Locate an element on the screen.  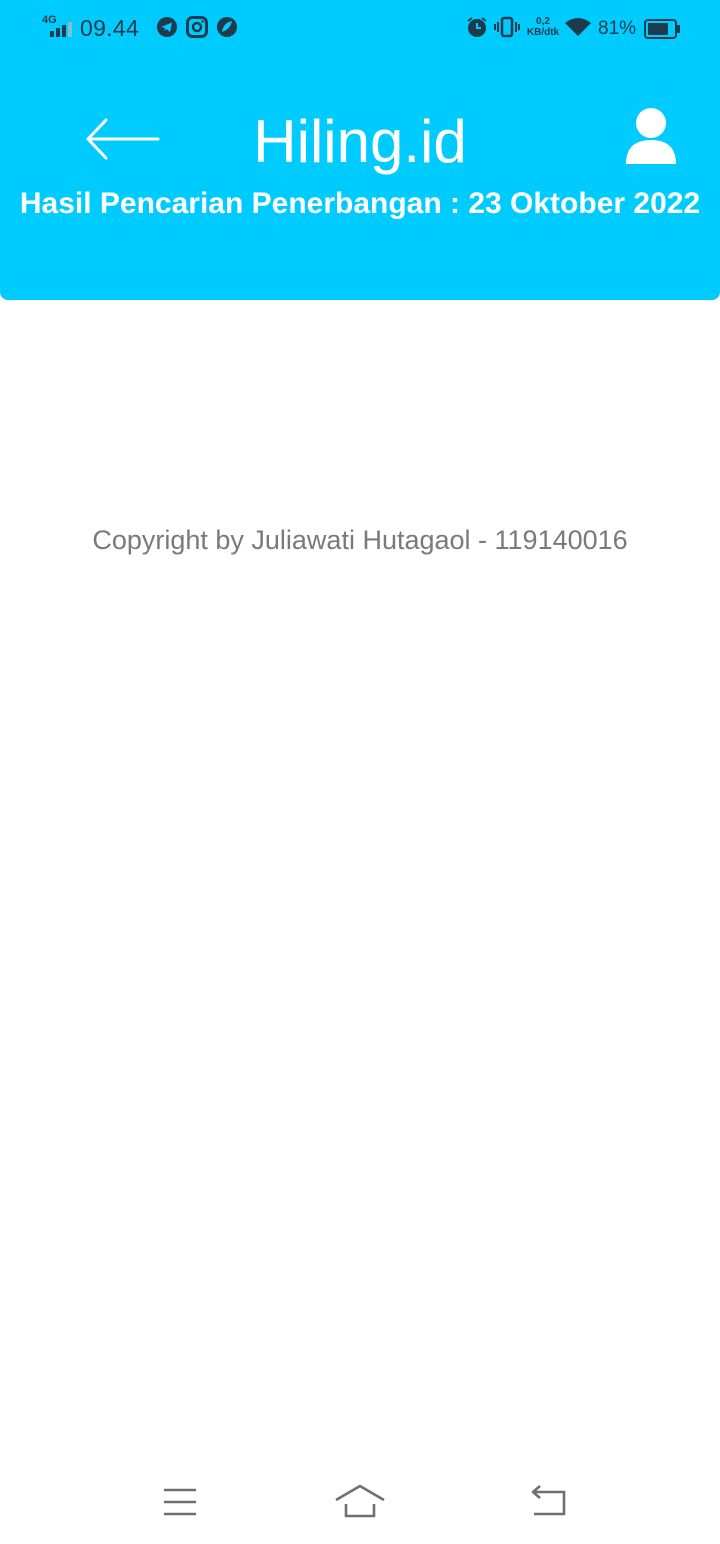
user-icon is located at coordinates (651, 136).